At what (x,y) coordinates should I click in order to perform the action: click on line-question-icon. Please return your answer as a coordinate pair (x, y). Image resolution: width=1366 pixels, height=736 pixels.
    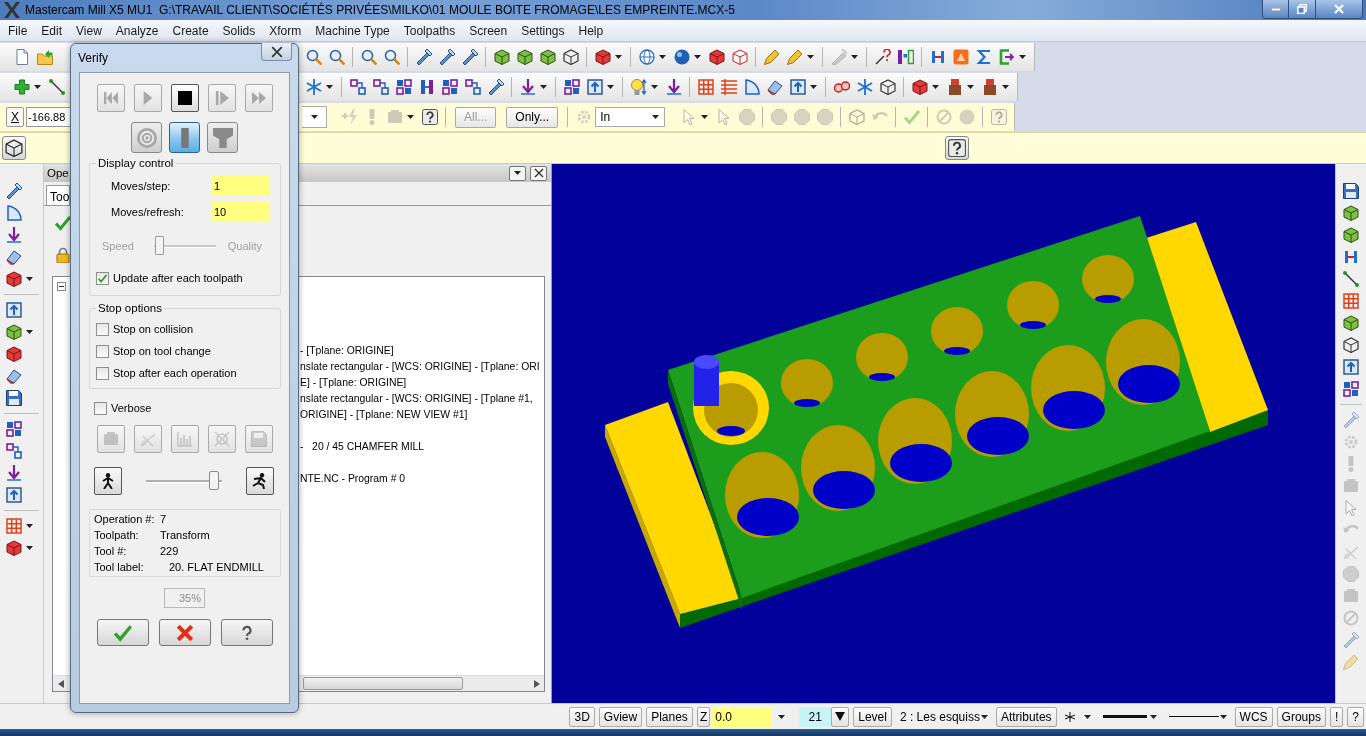
    Looking at the image, I should click on (882, 57).